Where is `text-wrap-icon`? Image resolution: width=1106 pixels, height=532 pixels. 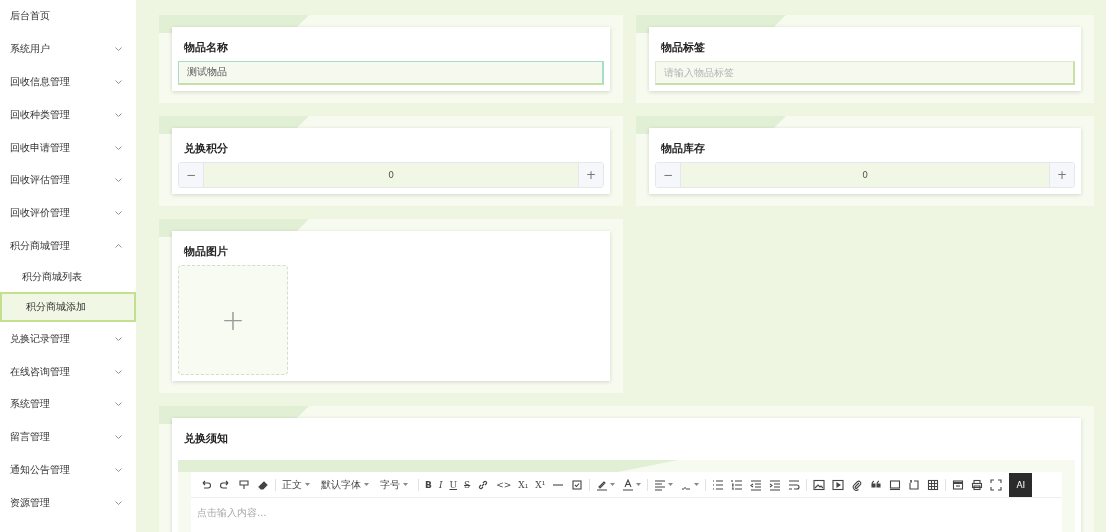
text-wrap-icon is located at coordinates (794, 484).